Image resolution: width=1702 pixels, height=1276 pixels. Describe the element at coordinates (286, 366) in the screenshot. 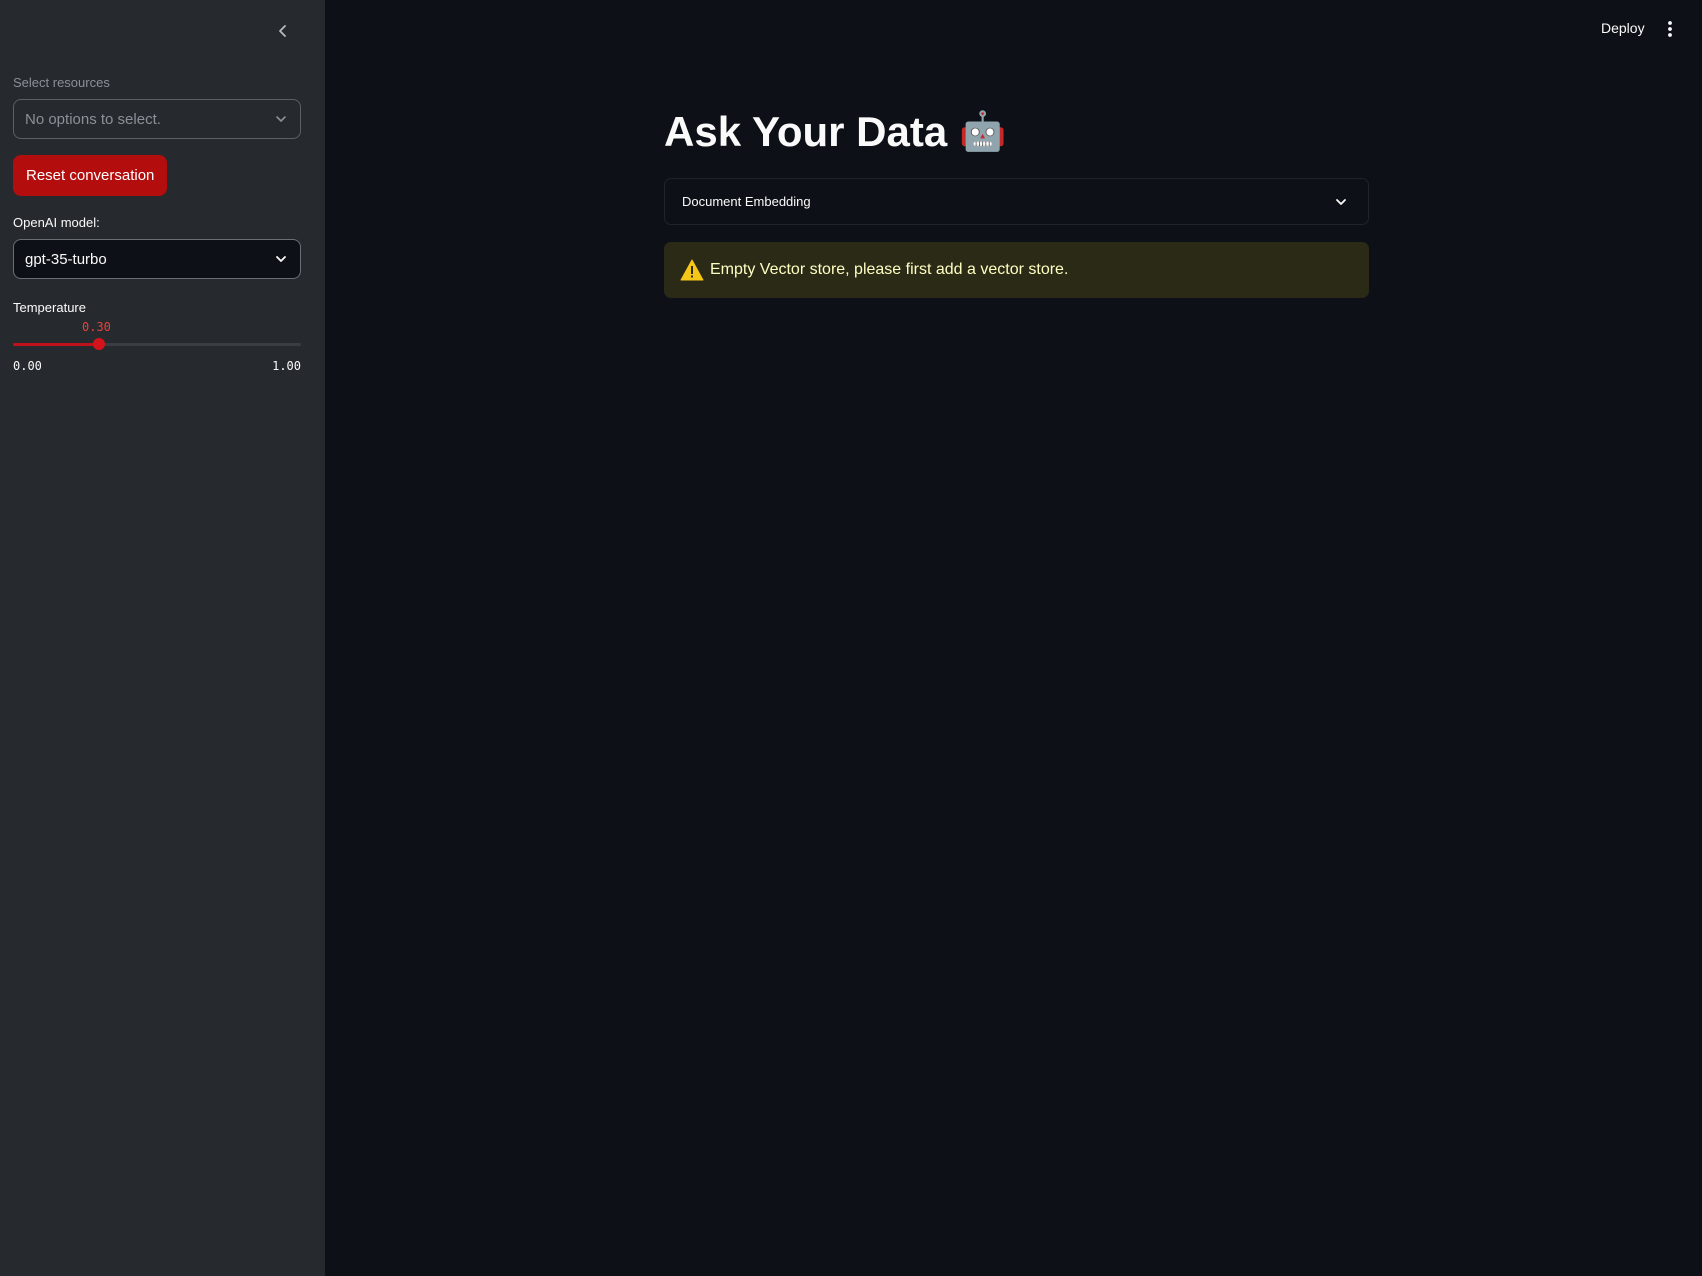

I see `slider-max-label: 1.00` at that location.